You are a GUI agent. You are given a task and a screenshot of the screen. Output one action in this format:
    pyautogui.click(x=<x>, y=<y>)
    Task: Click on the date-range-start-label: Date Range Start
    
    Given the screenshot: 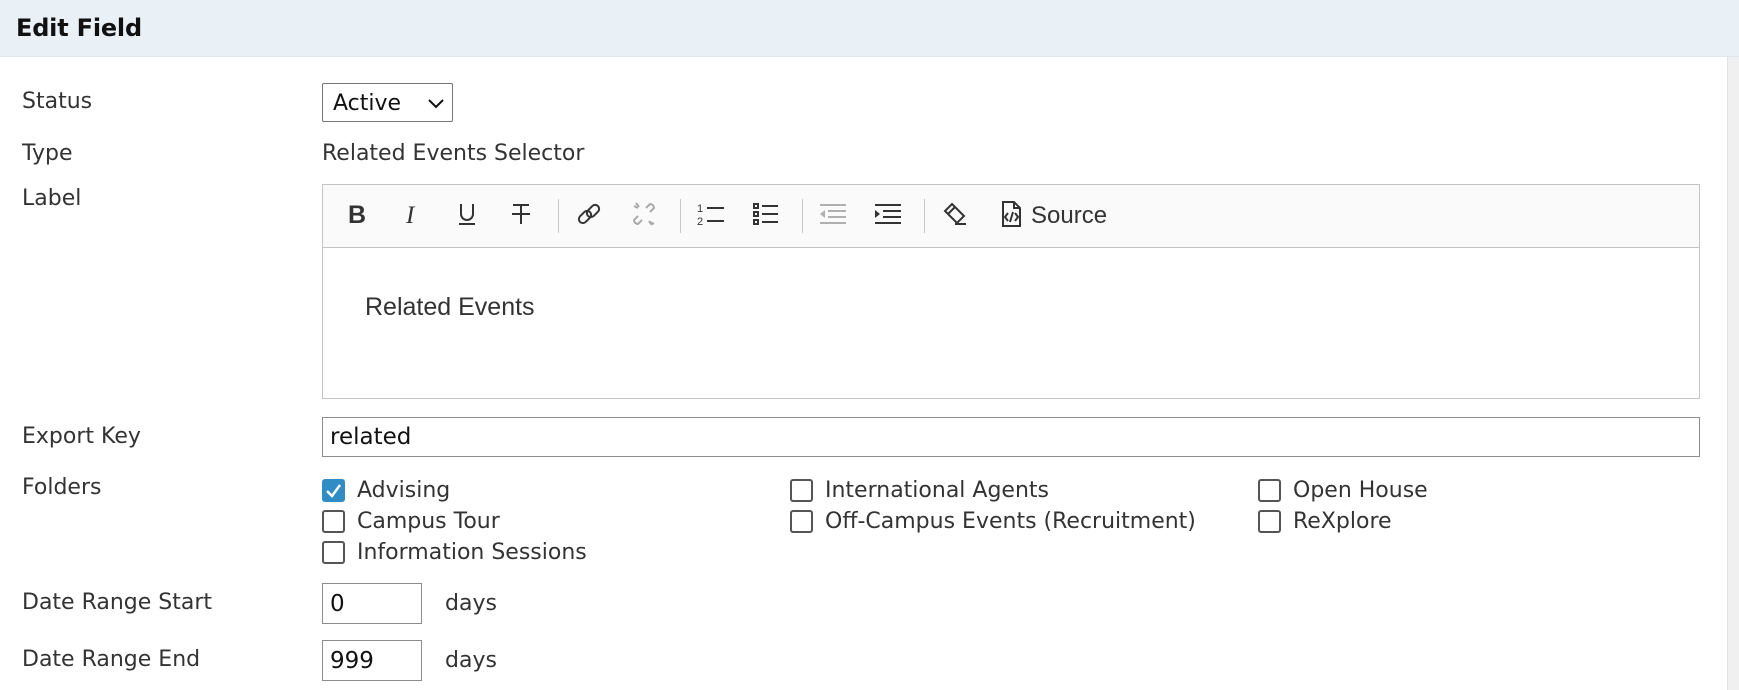 What is the action you would take?
    pyautogui.click(x=117, y=602)
    